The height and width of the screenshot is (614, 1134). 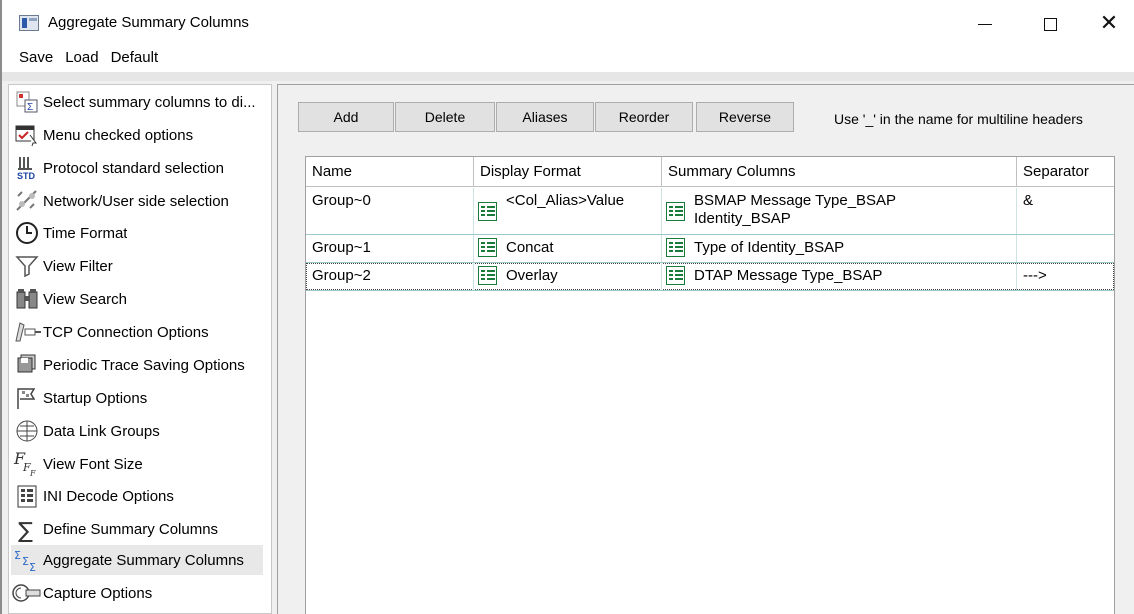 What do you see at coordinates (137, 299) in the screenshot?
I see `sidebar-item-view-search: View Search` at bounding box center [137, 299].